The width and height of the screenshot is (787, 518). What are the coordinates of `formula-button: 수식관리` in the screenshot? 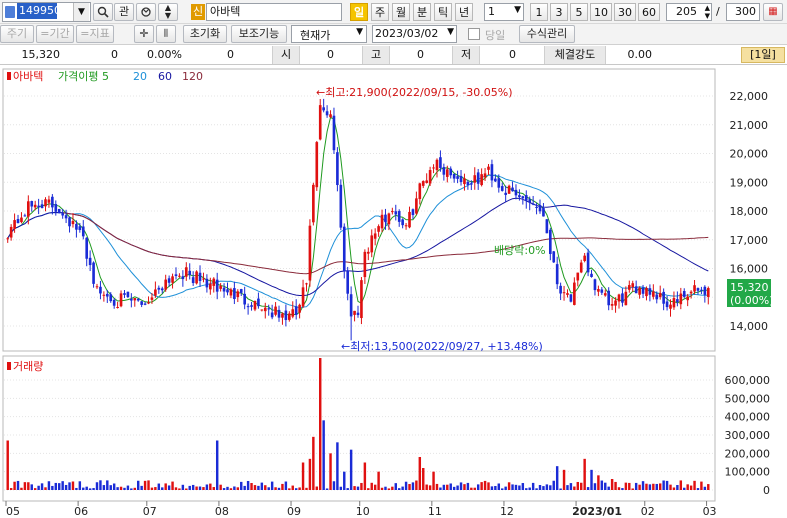 It's located at (547, 34).